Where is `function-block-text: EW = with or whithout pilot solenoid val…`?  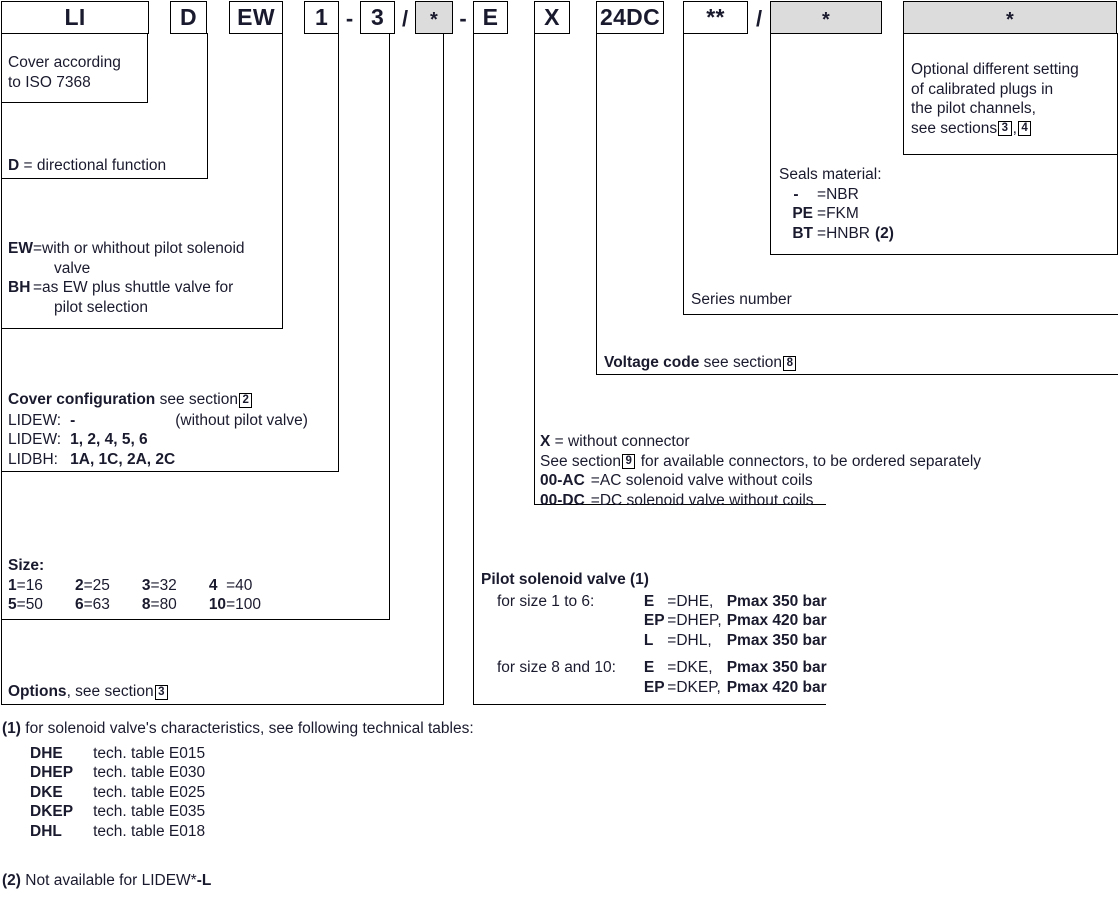 function-block-text: EW = with or whithout pilot solenoid val… is located at coordinates (126, 278).